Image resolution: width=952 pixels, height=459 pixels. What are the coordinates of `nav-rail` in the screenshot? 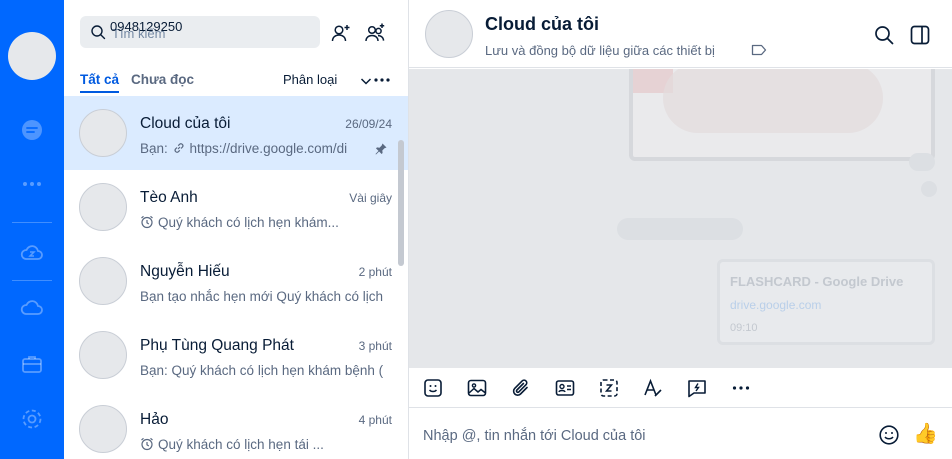 It's located at (32, 229).